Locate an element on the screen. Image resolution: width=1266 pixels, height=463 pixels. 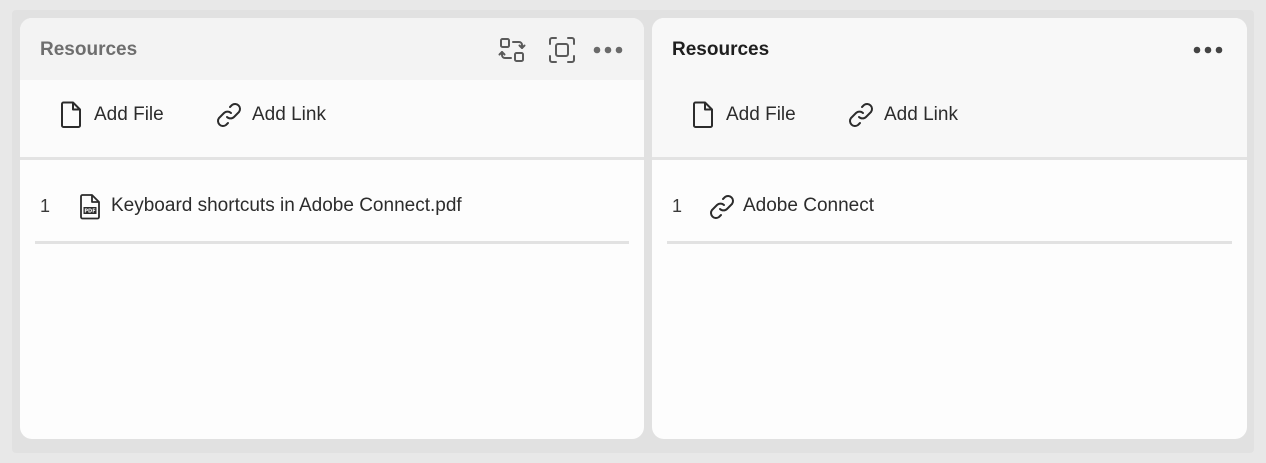
pdf-file-icon: PDF is located at coordinates (90, 207).